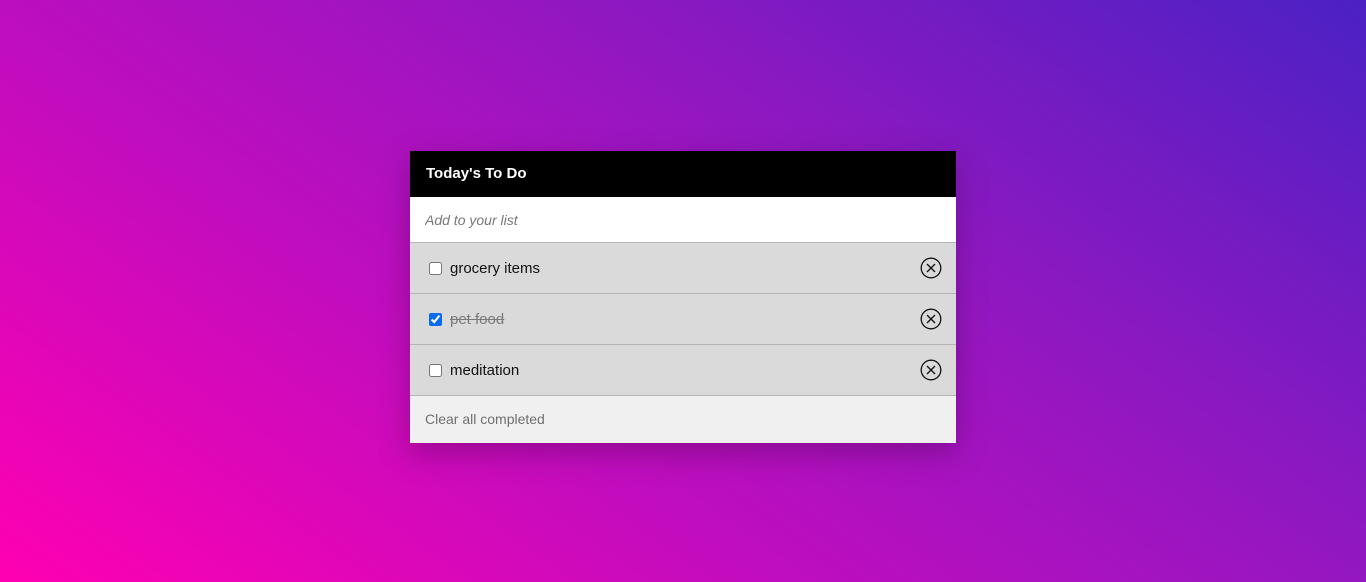 This screenshot has width=1366, height=582. I want to click on add-todo-input, so click(683, 220).